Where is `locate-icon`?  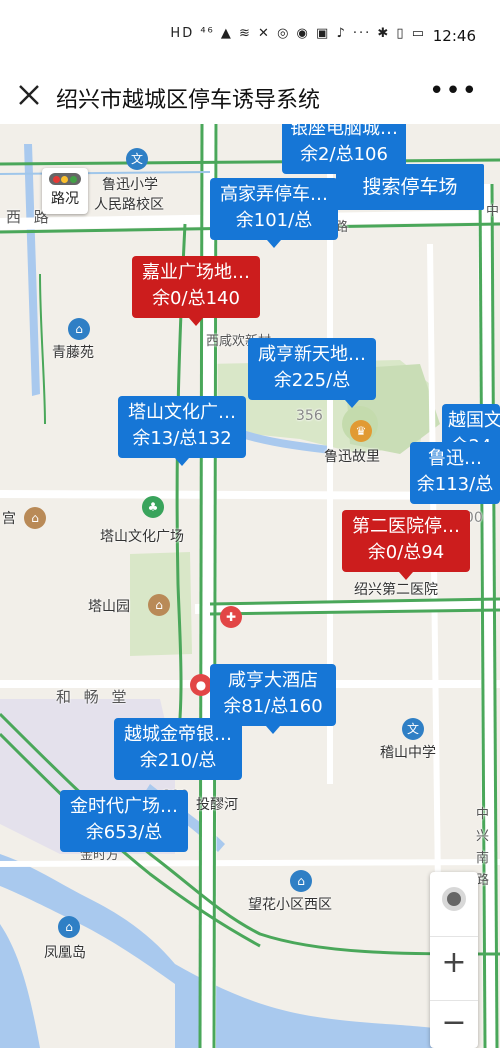 locate-icon is located at coordinates (454, 899).